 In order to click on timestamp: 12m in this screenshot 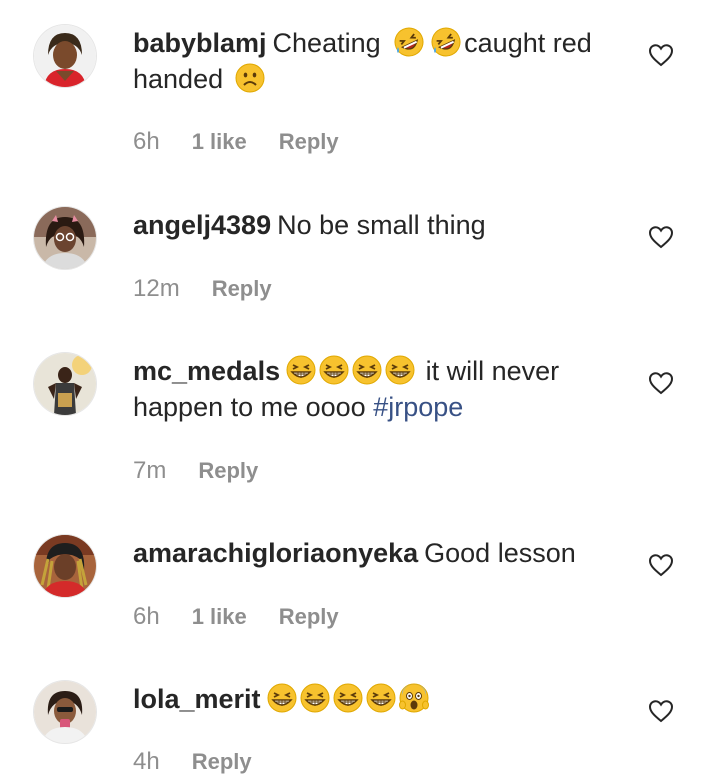, I will do `click(156, 288)`.